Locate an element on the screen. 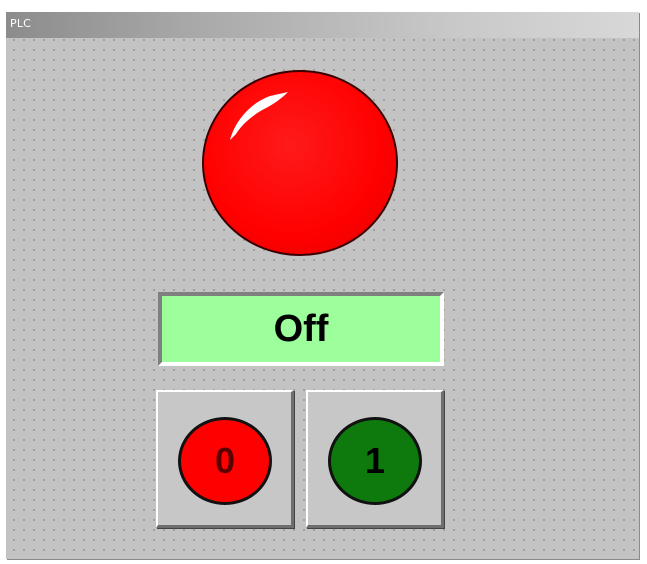 The height and width of the screenshot is (564, 647). off-button-circle: 0 is located at coordinates (225, 461).